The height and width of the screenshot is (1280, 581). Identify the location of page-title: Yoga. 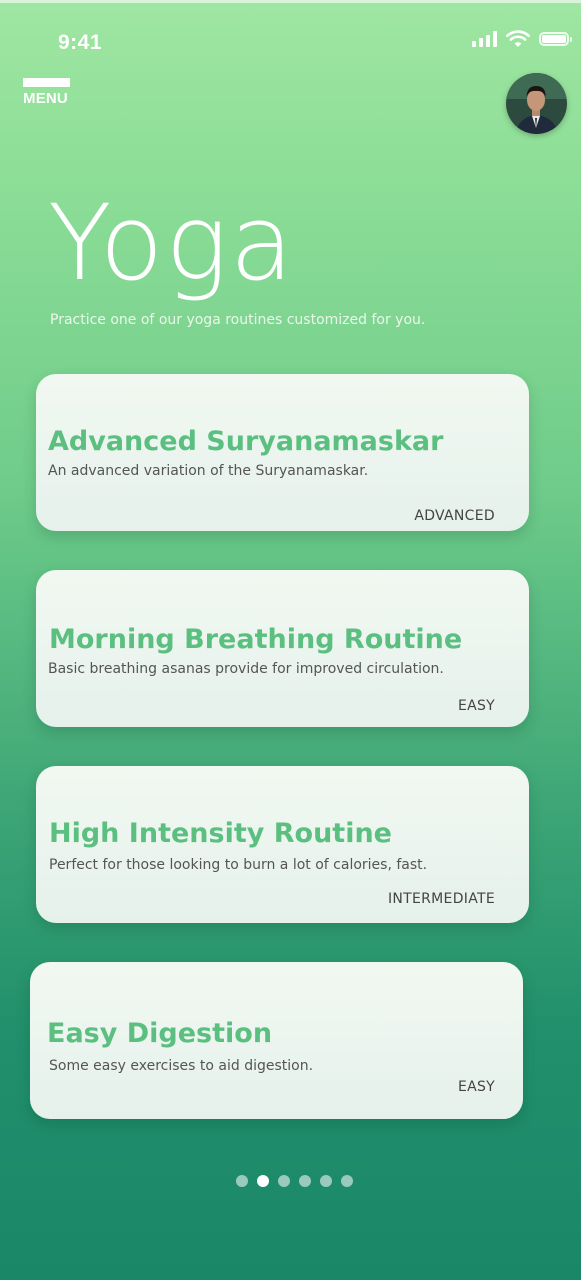
(172, 243).